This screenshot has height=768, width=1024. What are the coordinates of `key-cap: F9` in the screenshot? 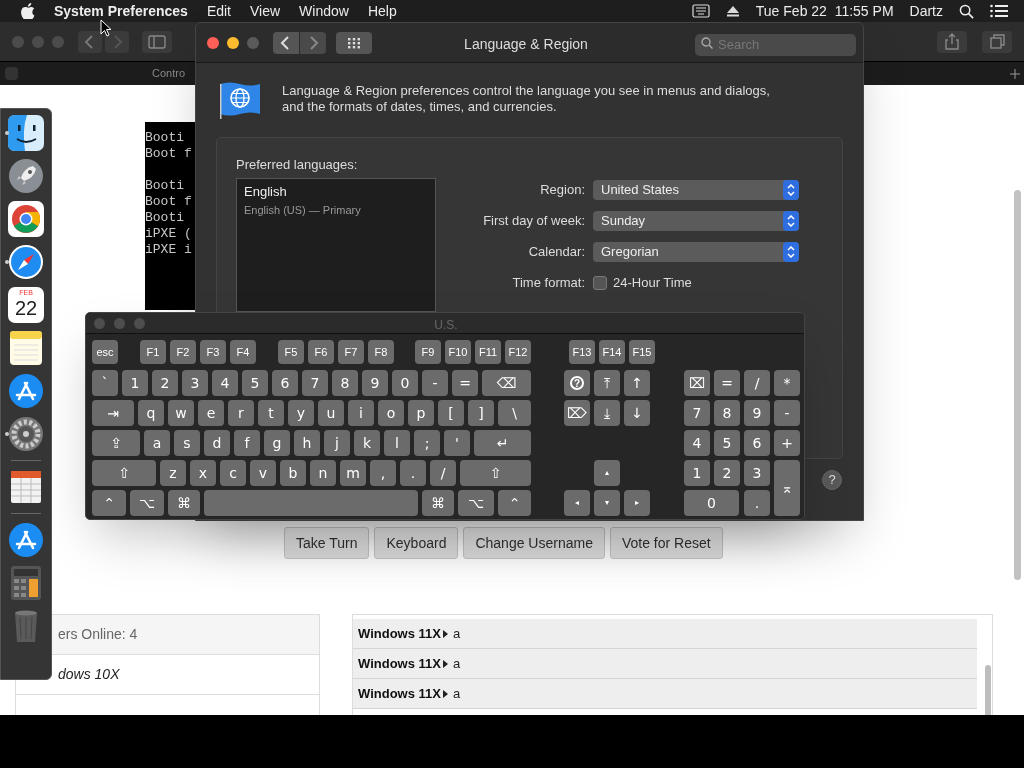 It's located at (428, 352).